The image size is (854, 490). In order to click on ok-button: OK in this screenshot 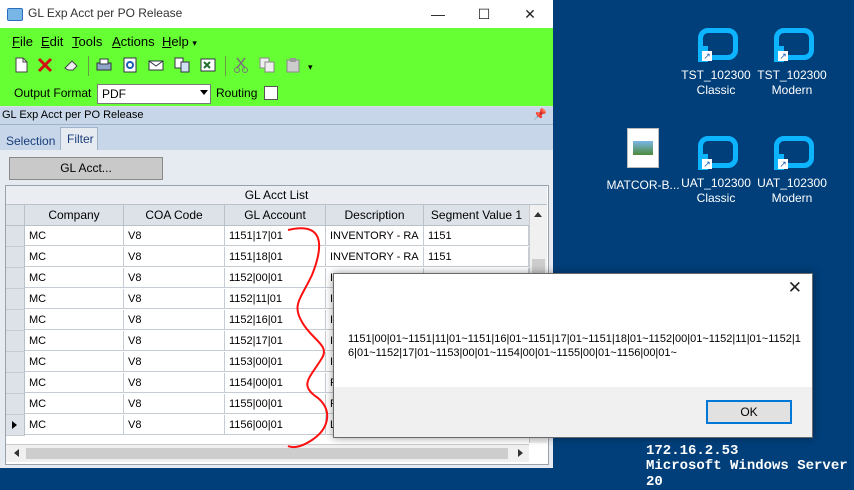, I will do `click(749, 412)`.